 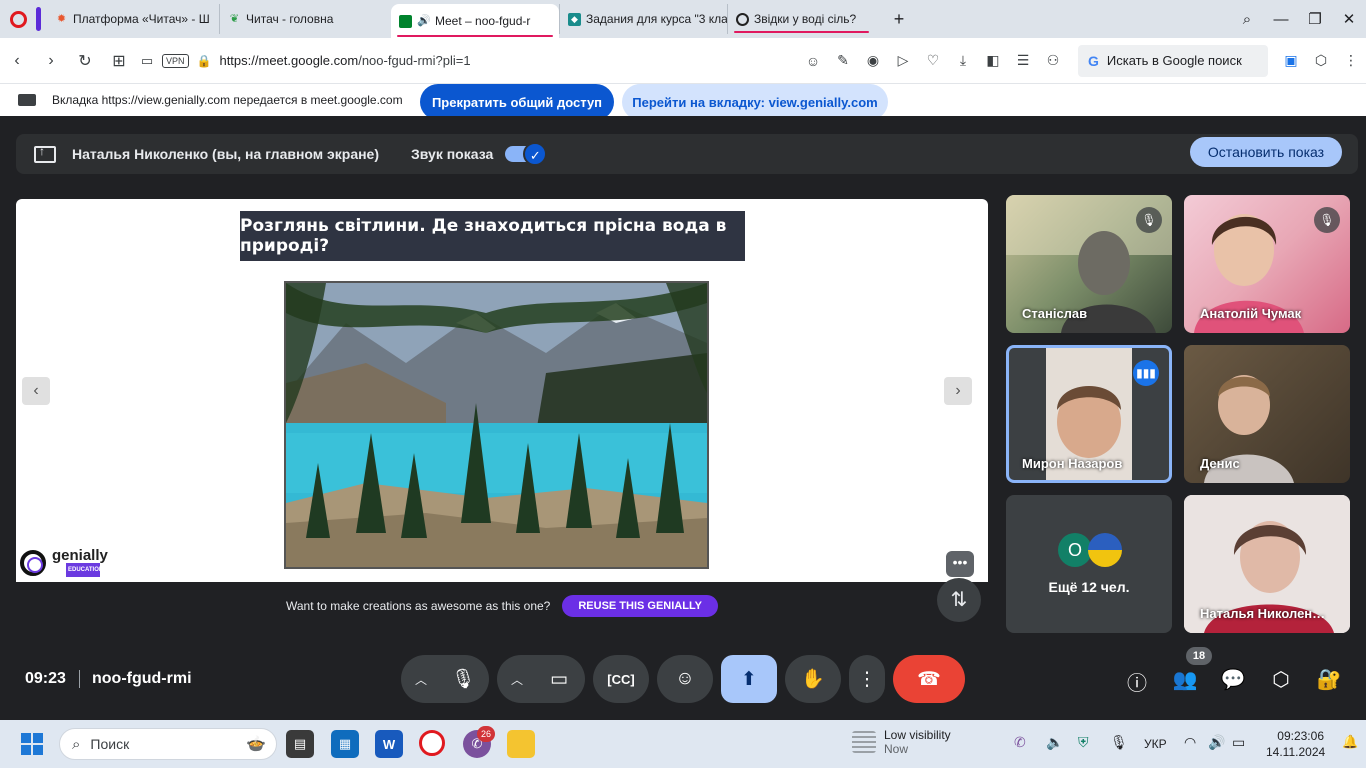 I want to click on profile-icon: ⚇, so click(x=1053, y=60).